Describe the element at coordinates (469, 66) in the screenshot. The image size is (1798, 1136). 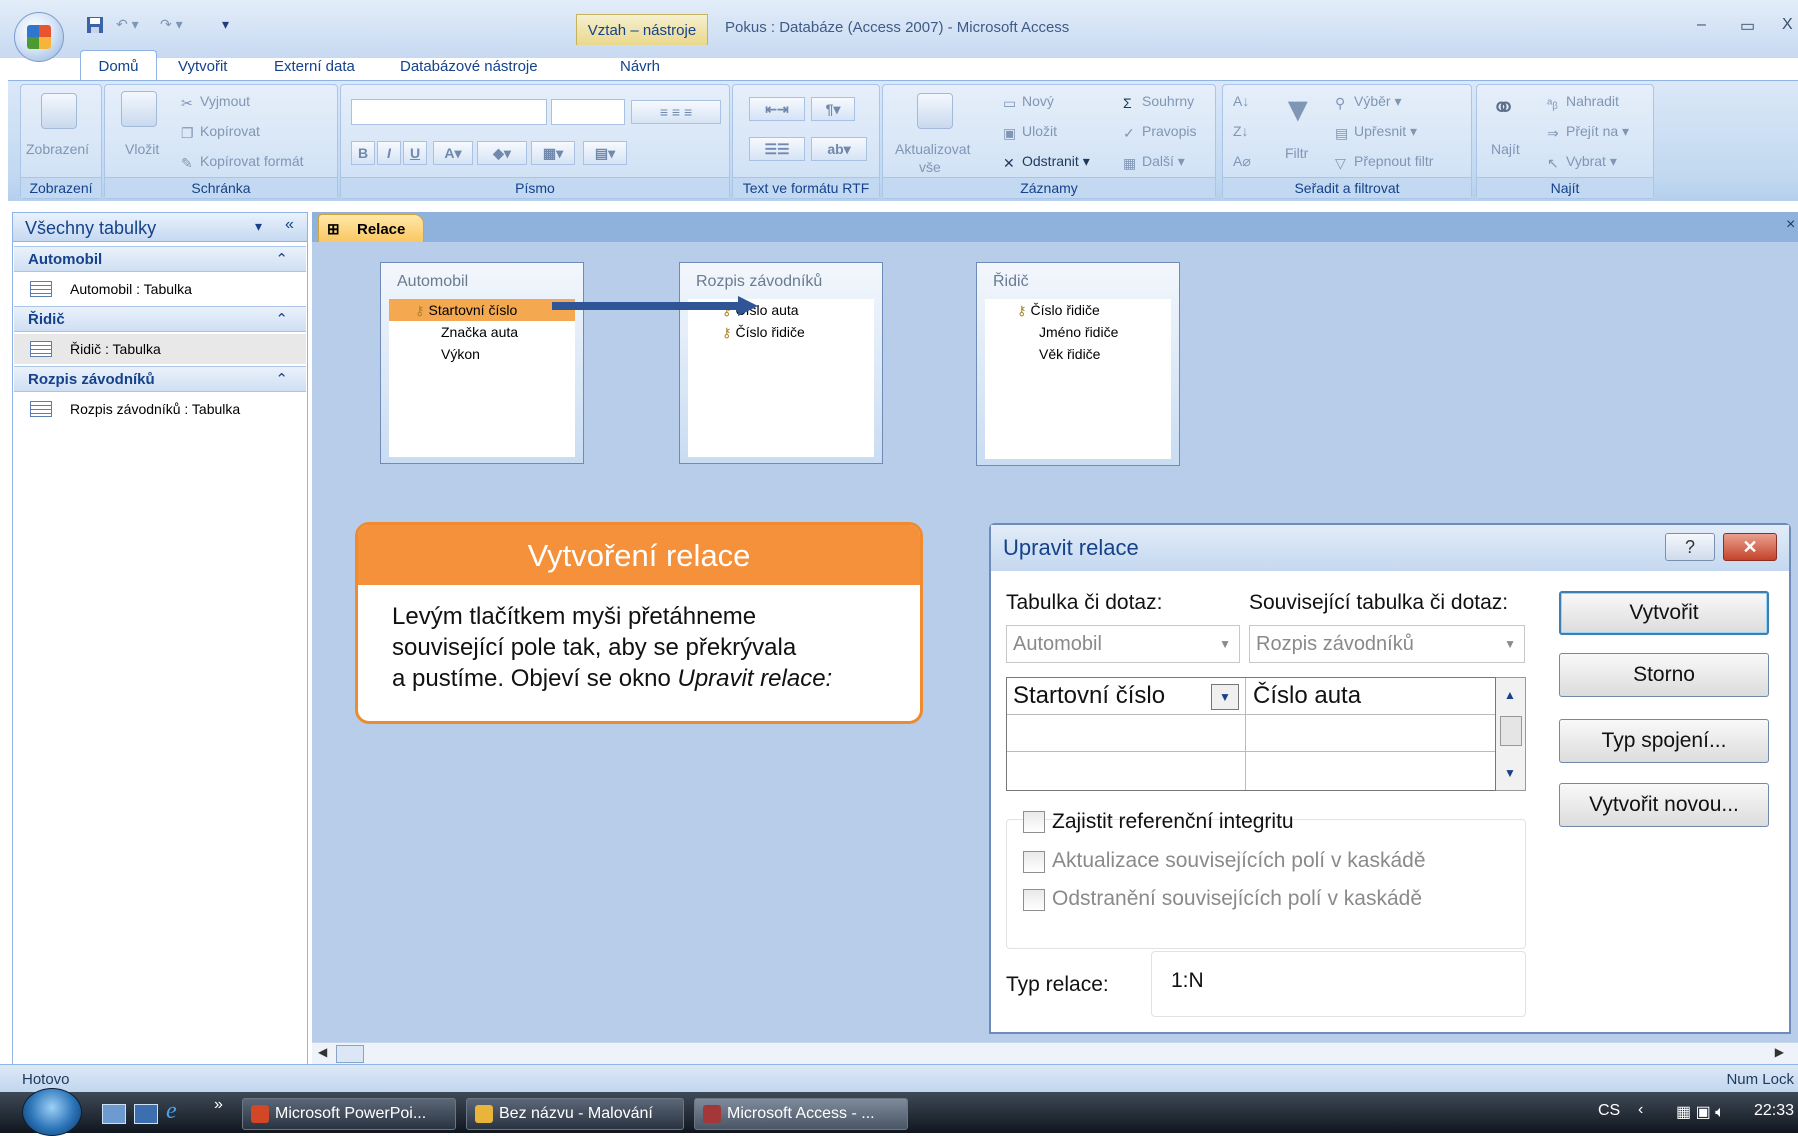
I see `tab-databazove-nastroje: Databázové nástroje` at that location.